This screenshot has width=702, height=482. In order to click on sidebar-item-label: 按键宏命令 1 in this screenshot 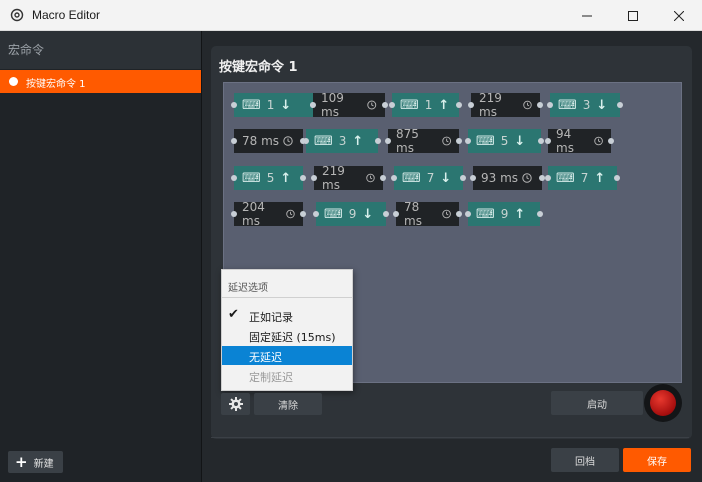, I will do `click(56, 84)`.